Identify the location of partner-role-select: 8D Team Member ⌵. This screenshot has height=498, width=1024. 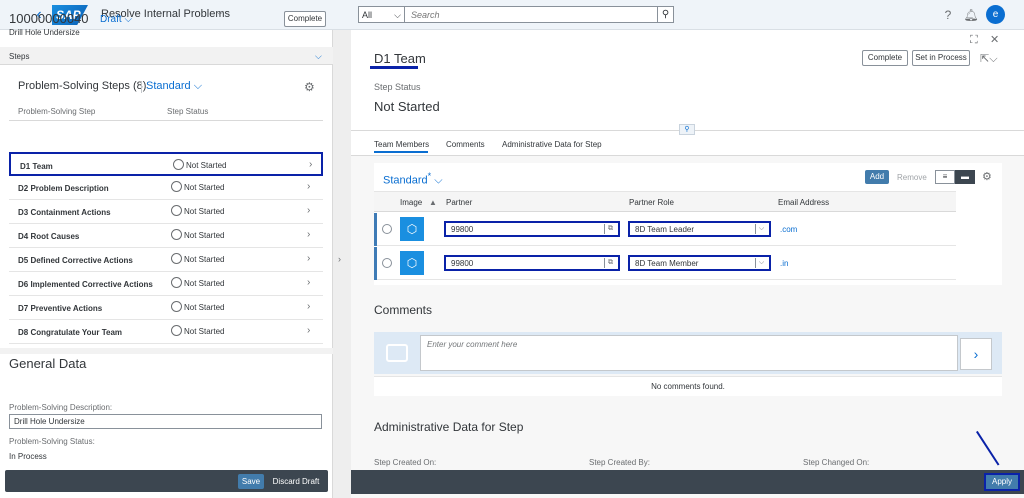
(699, 263).